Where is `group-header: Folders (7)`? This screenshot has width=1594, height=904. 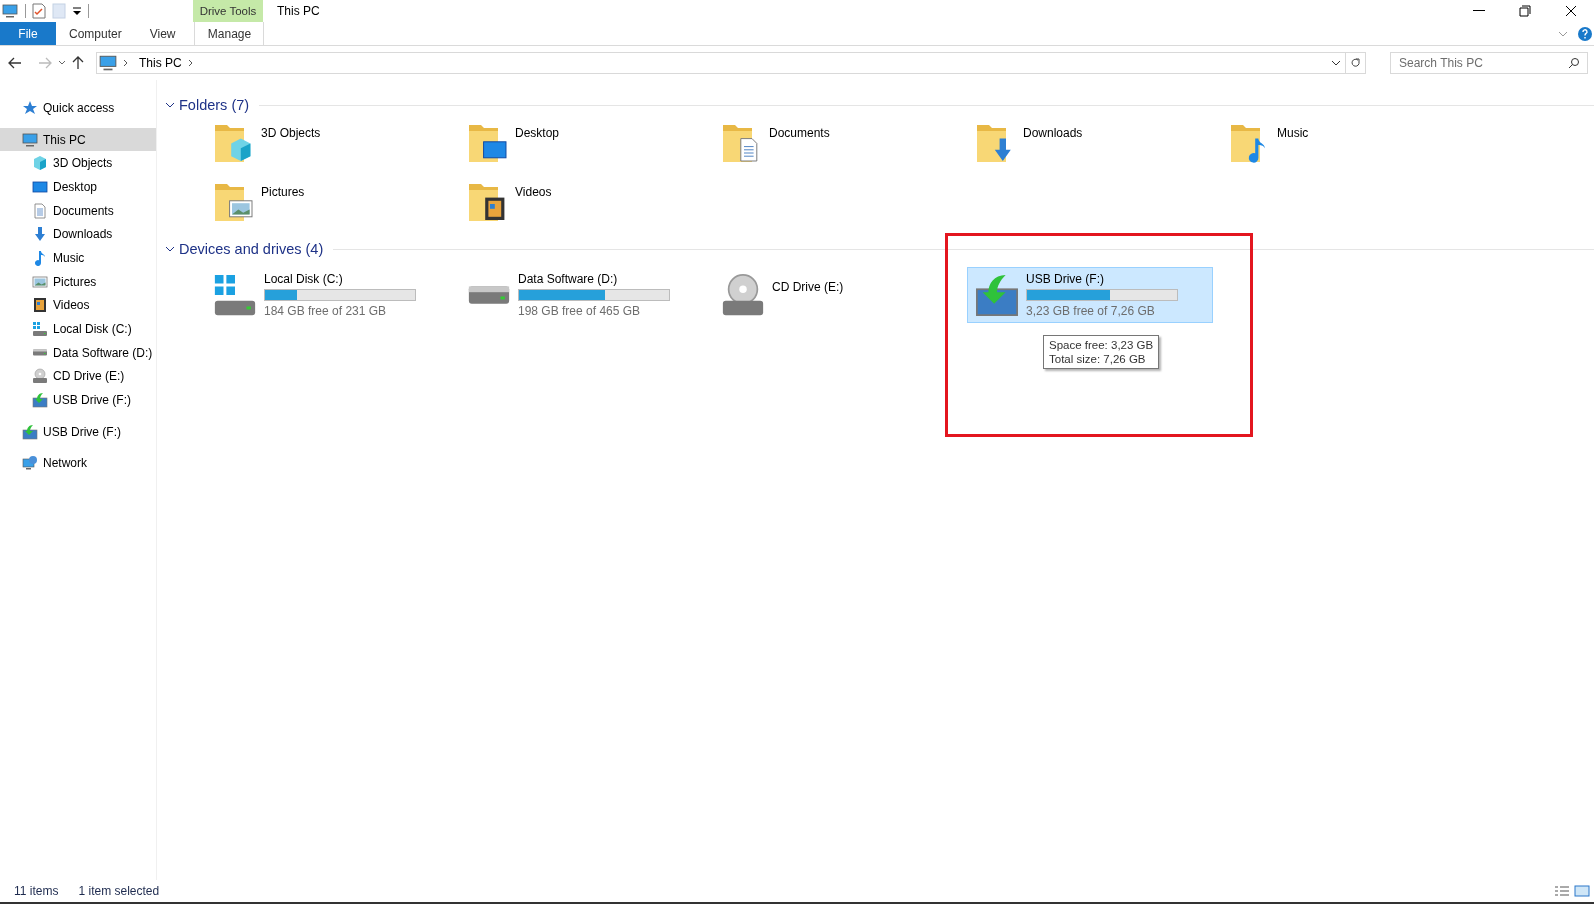 group-header: Folders (7) is located at coordinates (214, 105).